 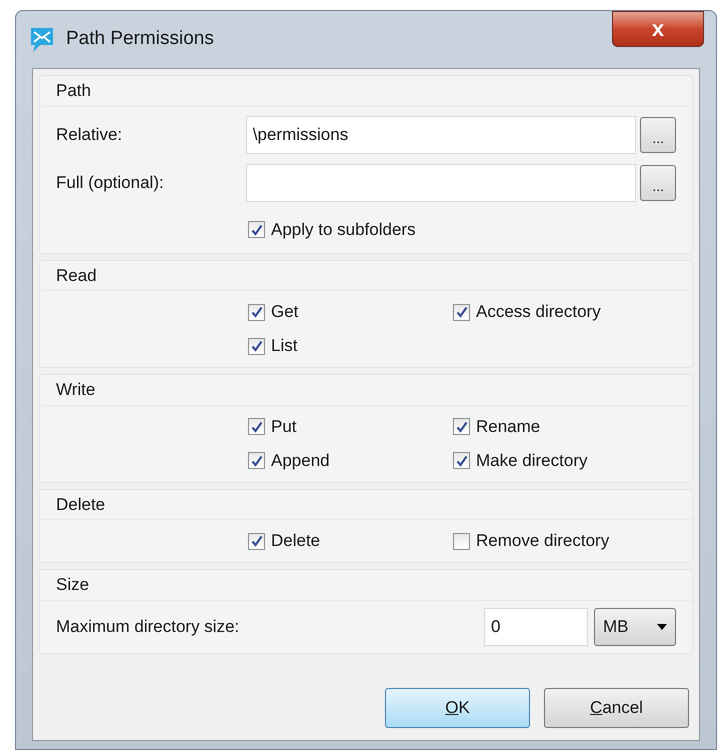 I want to click on checkbox-label: Append, so click(x=300, y=461).